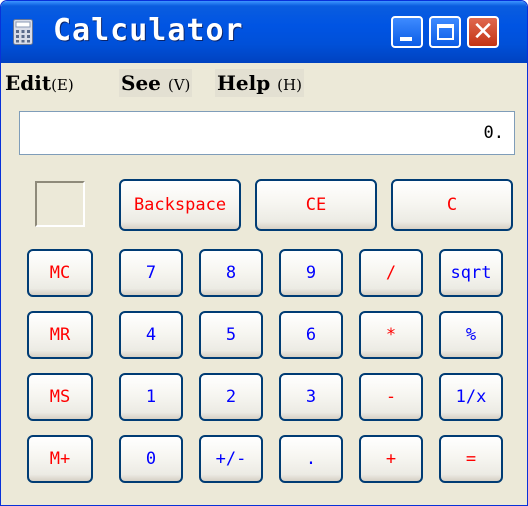 Image resolution: width=528 pixels, height=506 pixels. I want to click on menu-see-key: (V), so click(179, 85).